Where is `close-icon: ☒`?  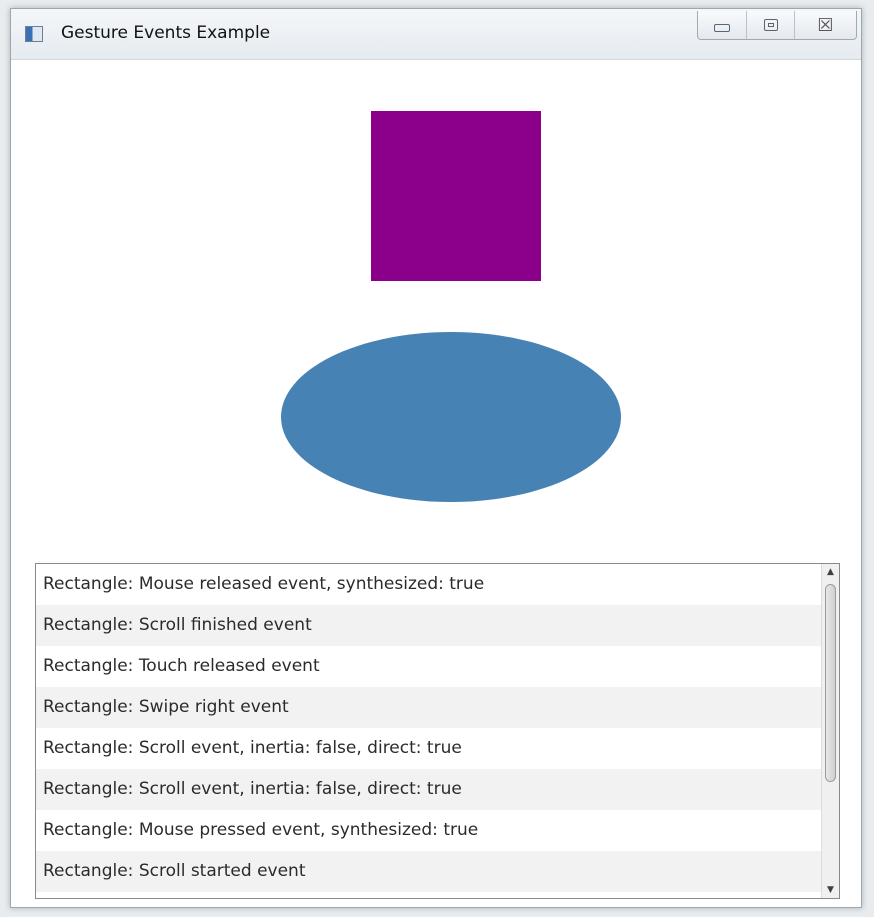
close-icon: ☒ is located at coordinates (825, 25).